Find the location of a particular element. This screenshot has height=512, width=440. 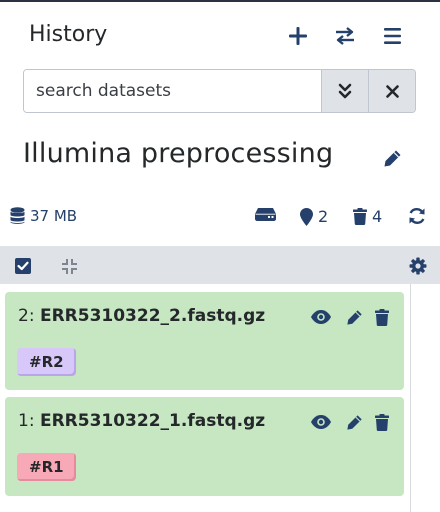

close-icon is located at coordinates (392, 91).